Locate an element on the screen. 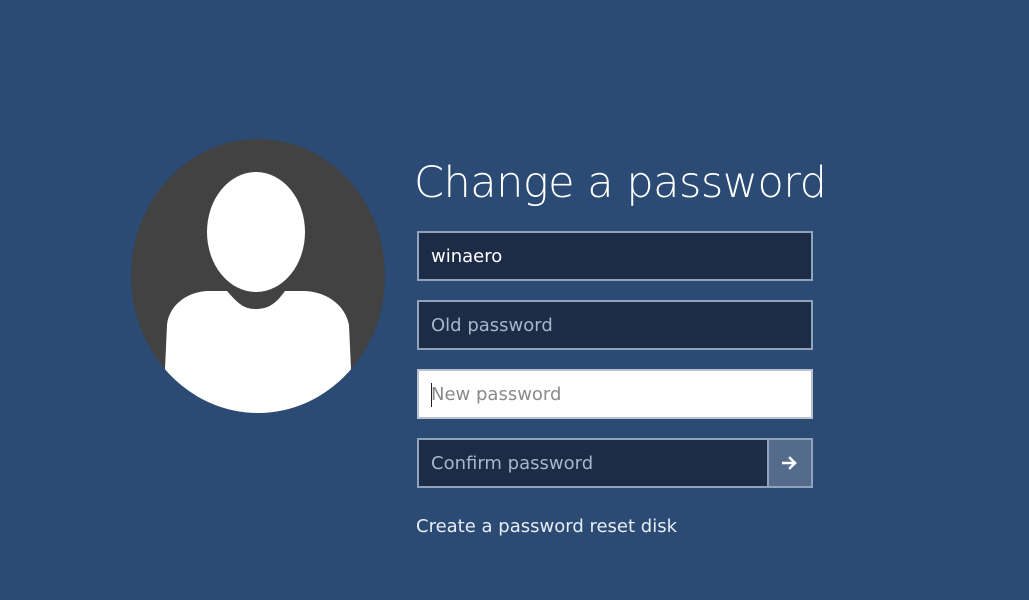 Image resolution: width=1029 pixels, height=600 pixels. new-password-input is located at coordinates (615, 394).